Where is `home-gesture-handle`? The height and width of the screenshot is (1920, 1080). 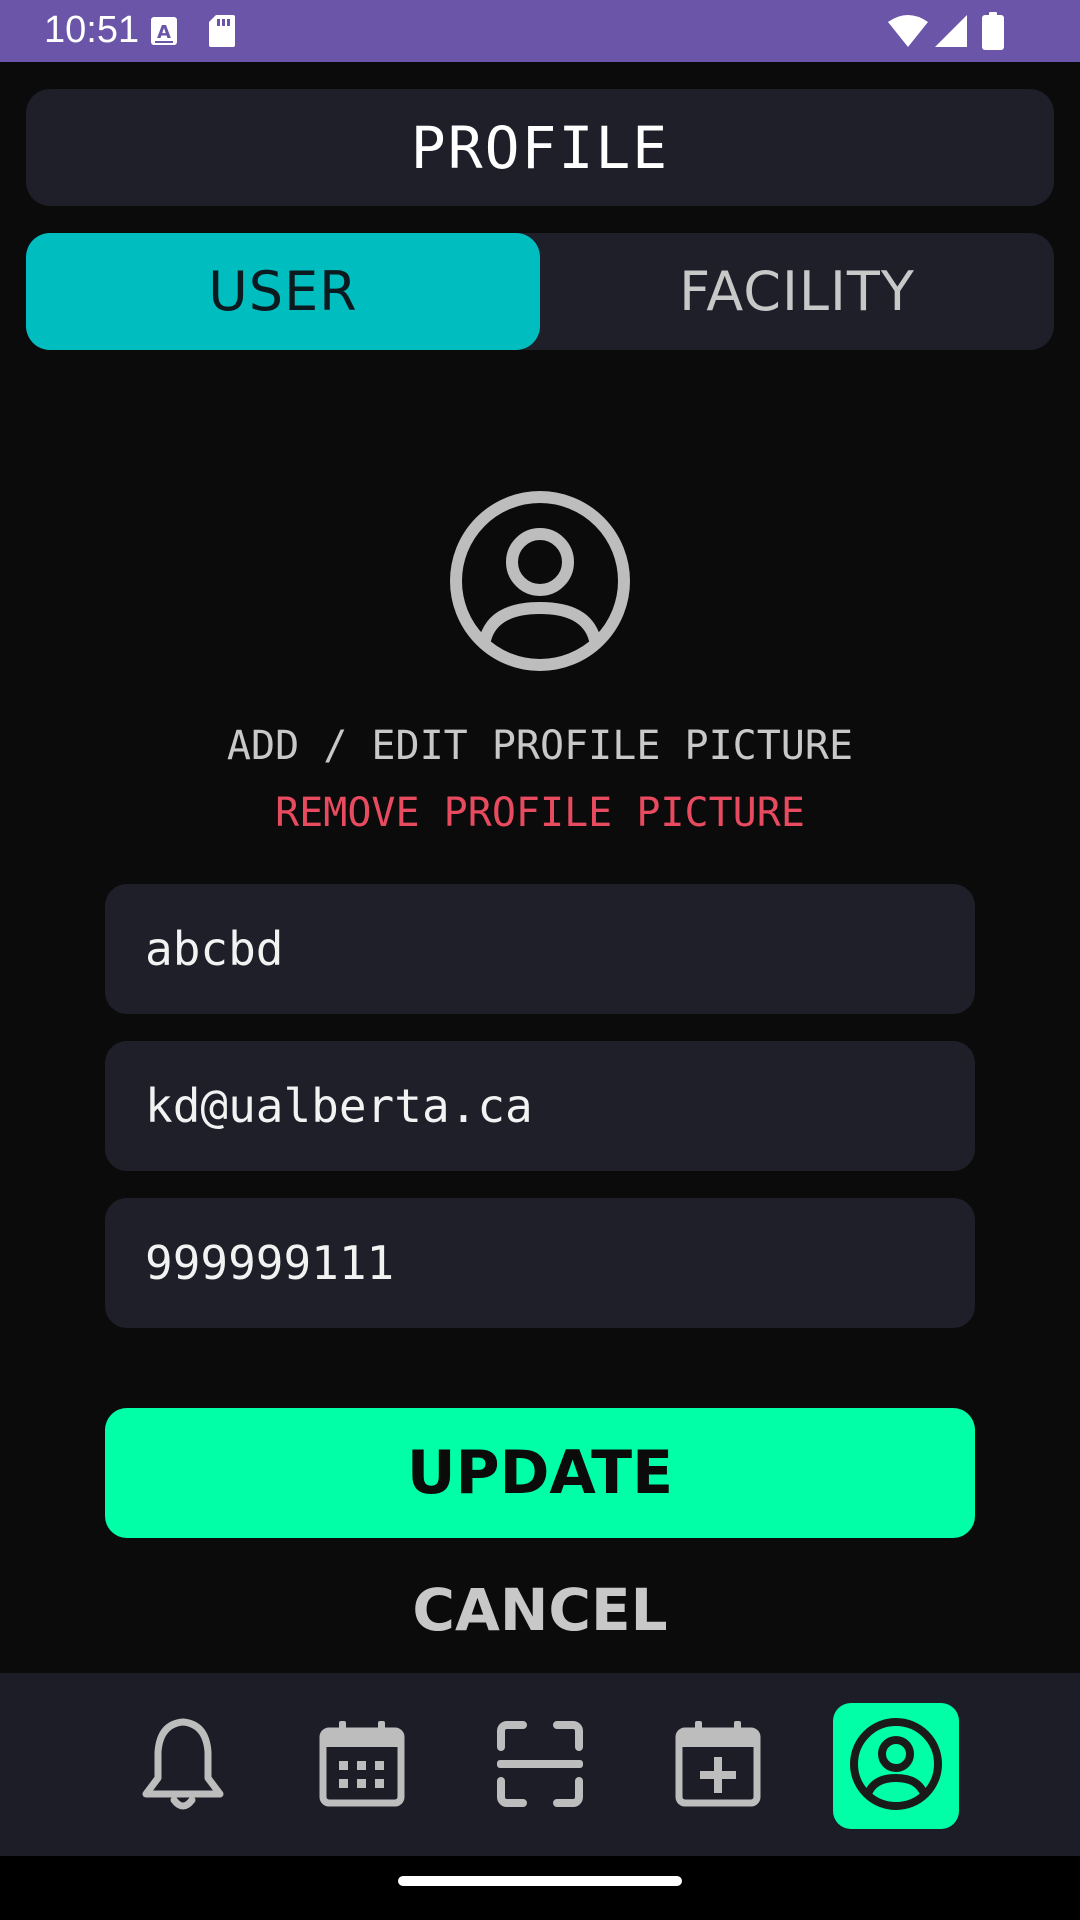
home-gesture-handle is located at coordinates (540, 1881).